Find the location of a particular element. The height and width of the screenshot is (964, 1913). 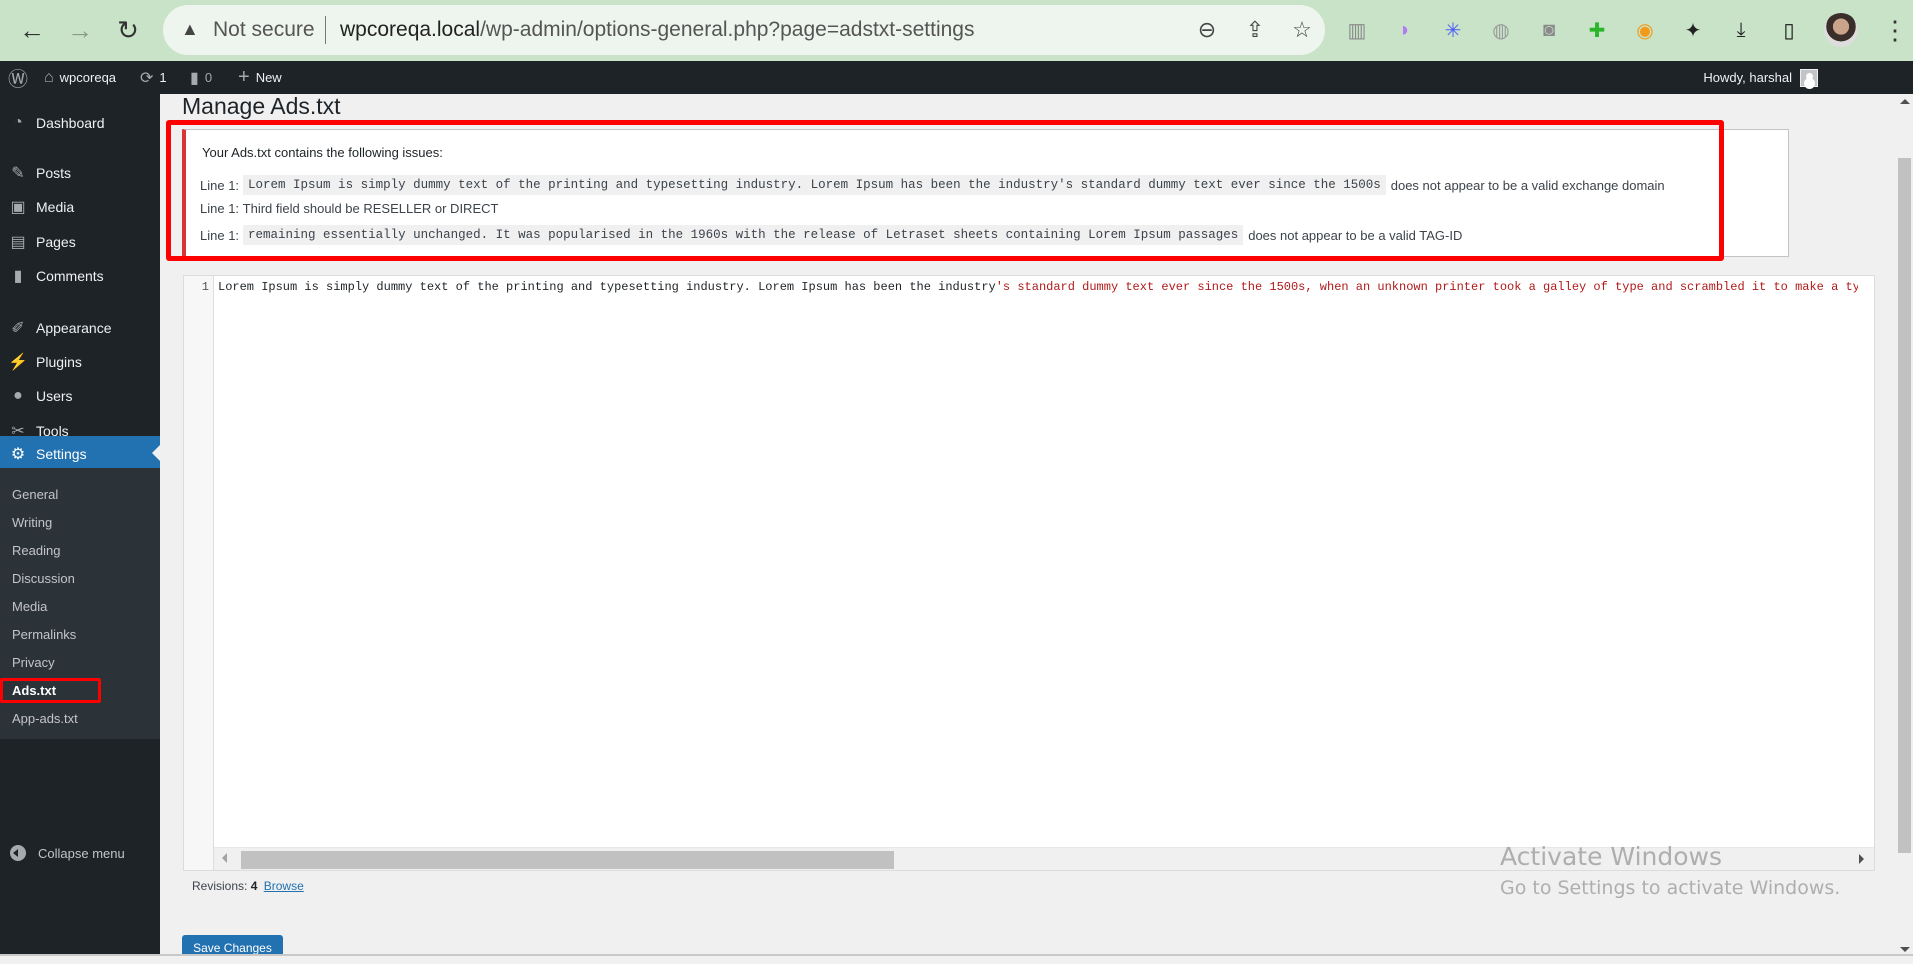

sidebar-item-label: Appearance is located at coordinates (74, 328).